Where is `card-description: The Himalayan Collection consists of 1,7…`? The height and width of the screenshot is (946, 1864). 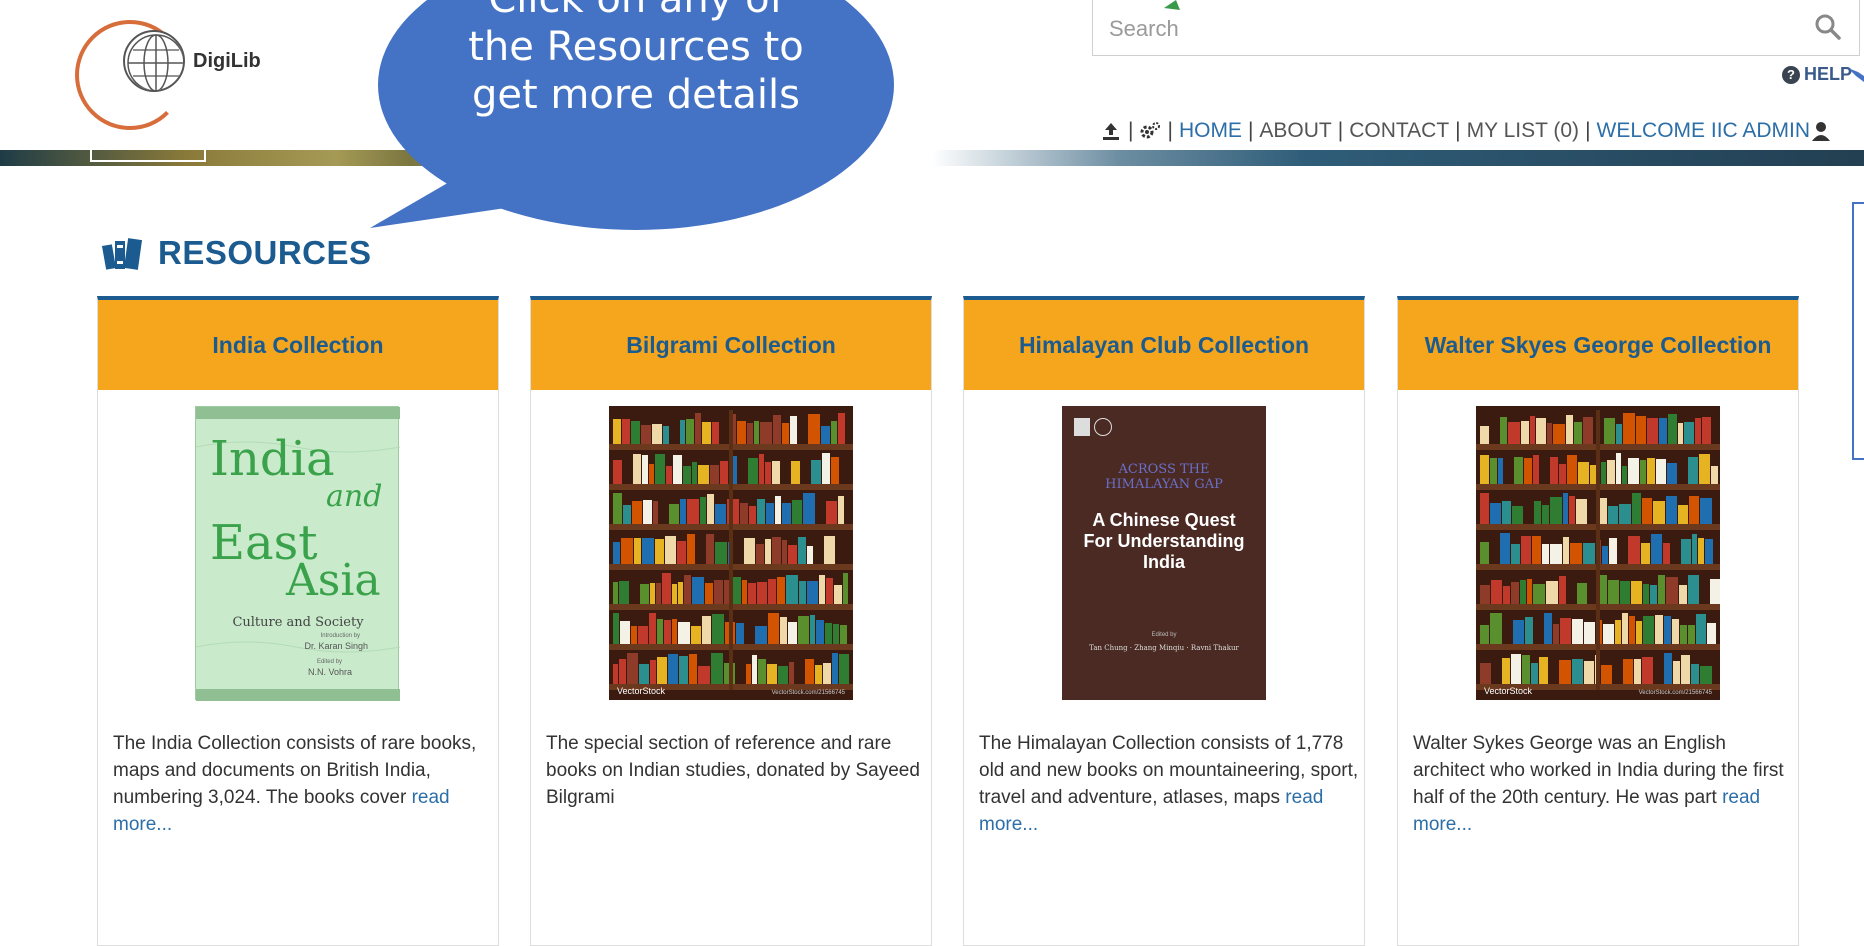 card-description: The Himalayan Collection consists of 1,7… is located at coordinates (1169, 784).